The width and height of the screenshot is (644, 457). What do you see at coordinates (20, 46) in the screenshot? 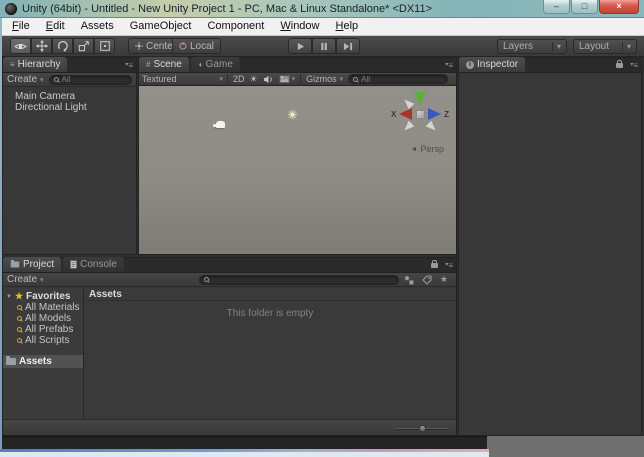
I see `view-tool-button` at bounding box center [20, 46].